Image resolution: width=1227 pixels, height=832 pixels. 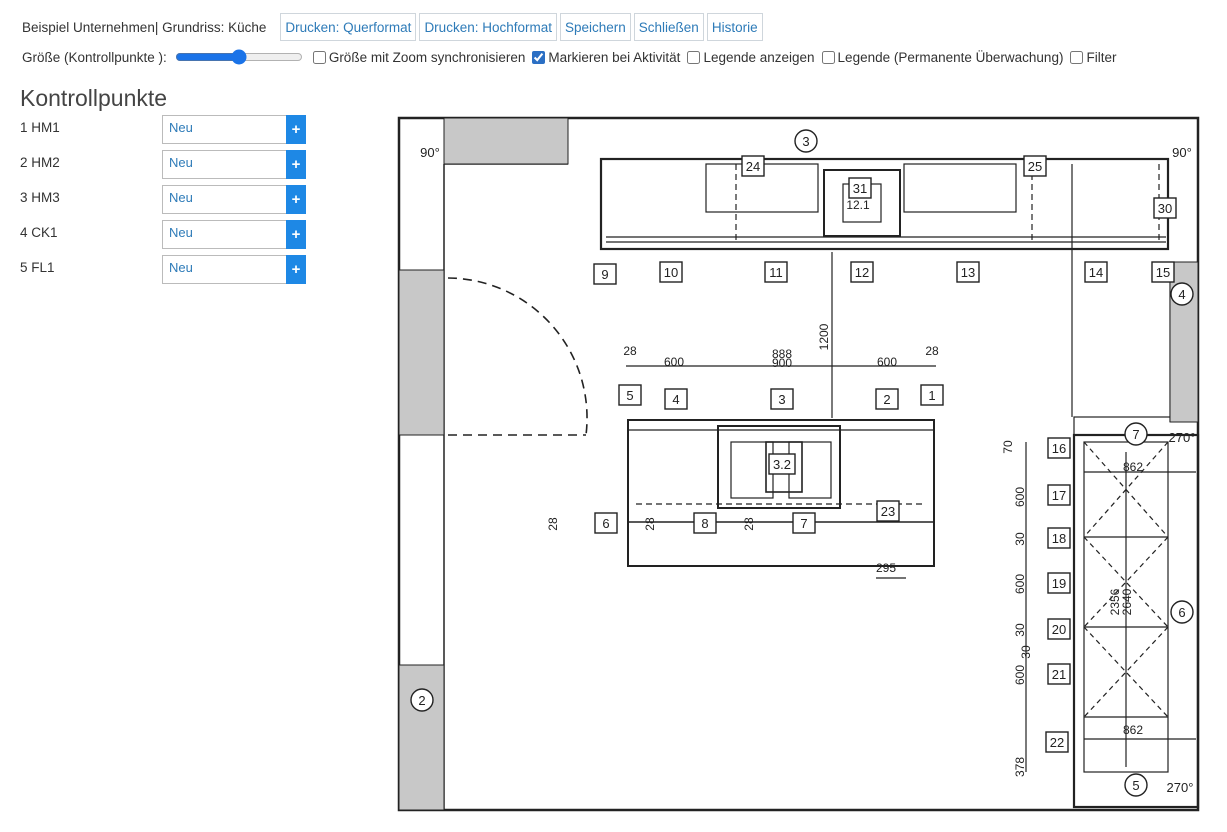 I want to click on plan-box-label: 14, so click(x=1096, y=272).